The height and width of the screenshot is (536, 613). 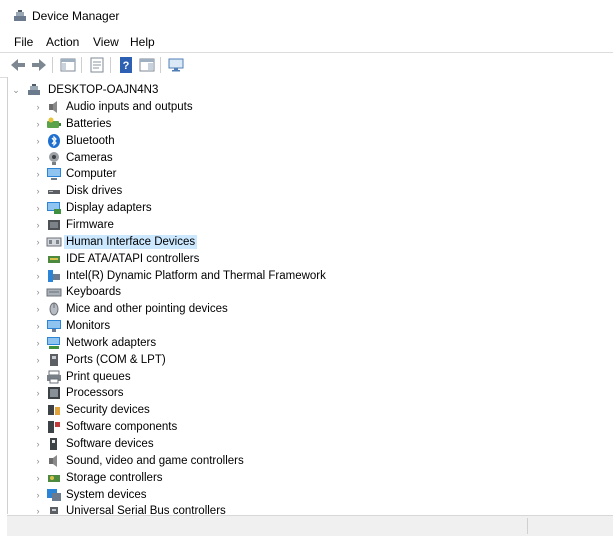 What do you see at coordinates (54, 461) in the screenshot?
I see `sound-controller-icon` at bounding box center [54, 461].